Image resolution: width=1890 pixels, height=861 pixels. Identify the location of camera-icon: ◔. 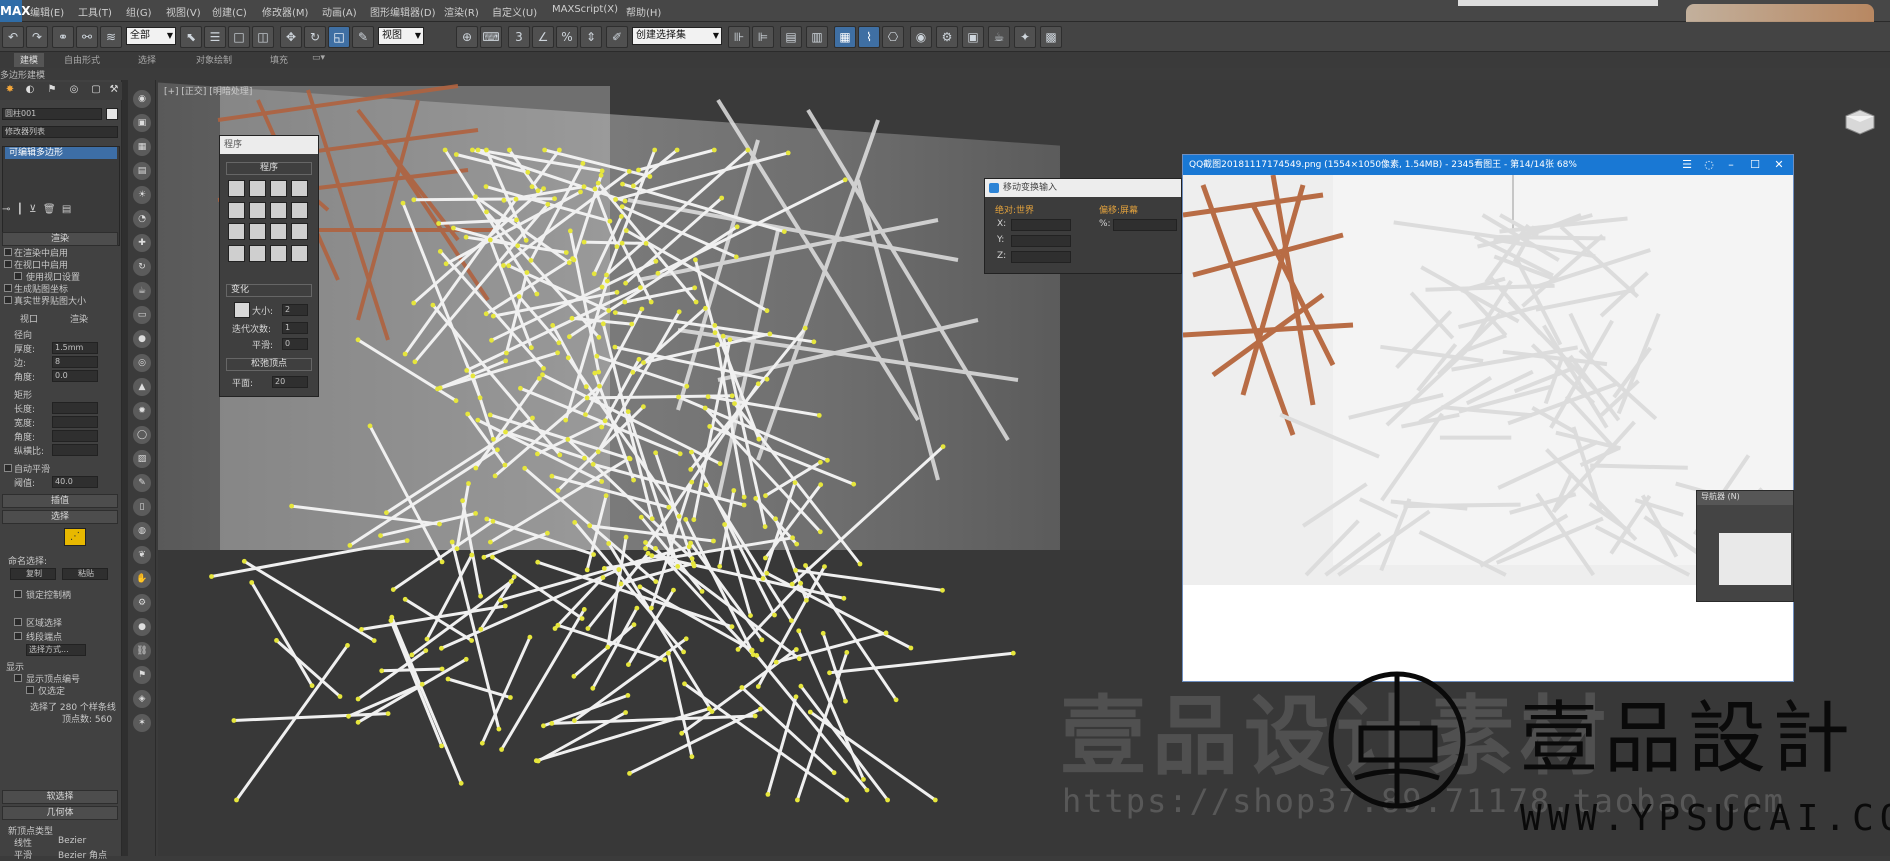
(142, 219).